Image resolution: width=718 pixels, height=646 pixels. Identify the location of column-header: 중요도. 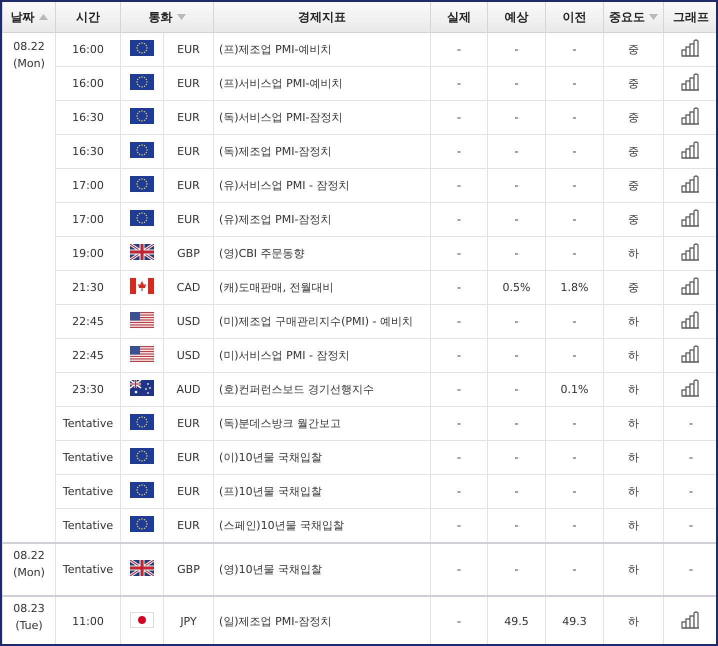
(634, 17).